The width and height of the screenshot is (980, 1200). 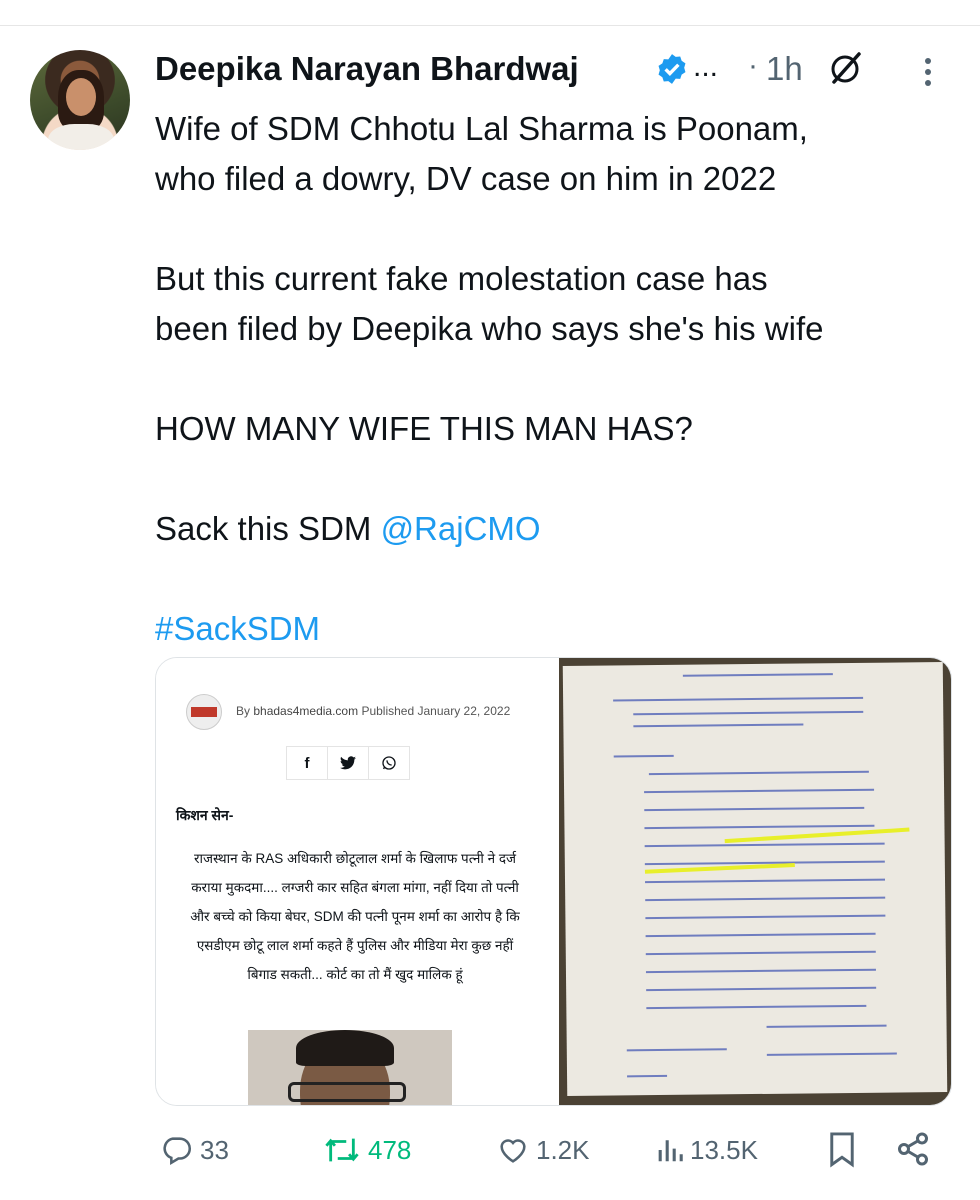 I want to click on twitter-icon, so click(x=348, y=763).